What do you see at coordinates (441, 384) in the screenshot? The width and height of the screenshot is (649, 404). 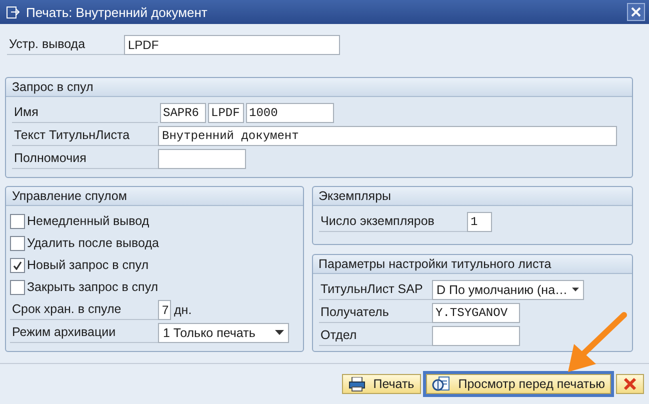 I see `preview-icon` at bounding box center [441, 384].